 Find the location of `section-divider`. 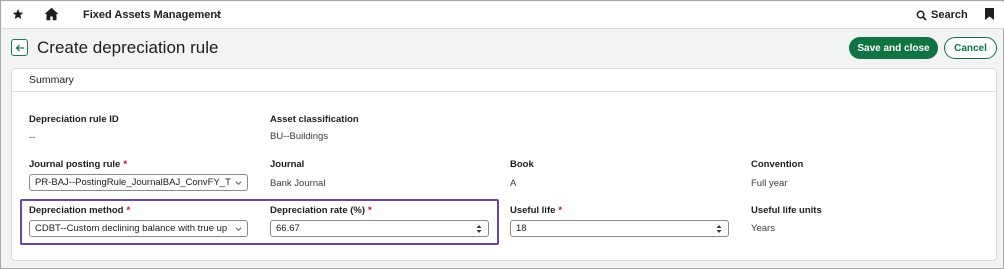

section-divider is located at coordinates (504, 91).